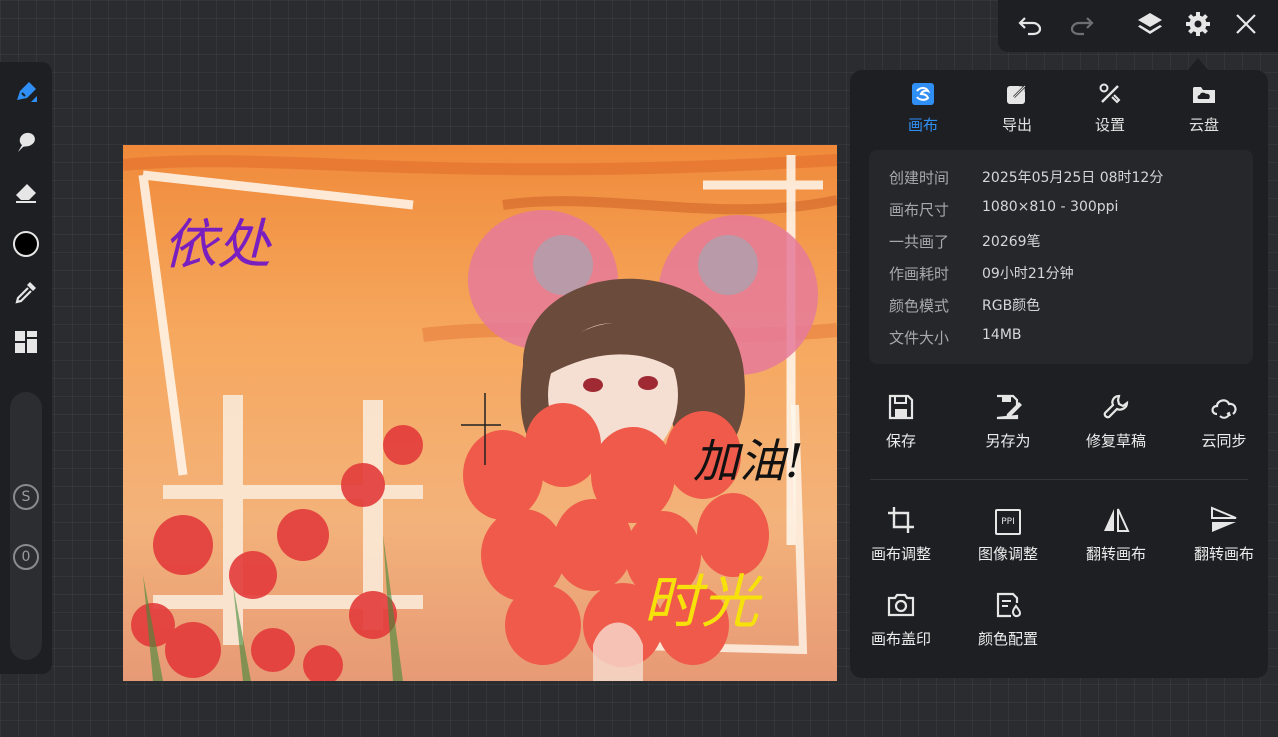  I want to click on ppi-icon: PPI, so click(1008, 522).